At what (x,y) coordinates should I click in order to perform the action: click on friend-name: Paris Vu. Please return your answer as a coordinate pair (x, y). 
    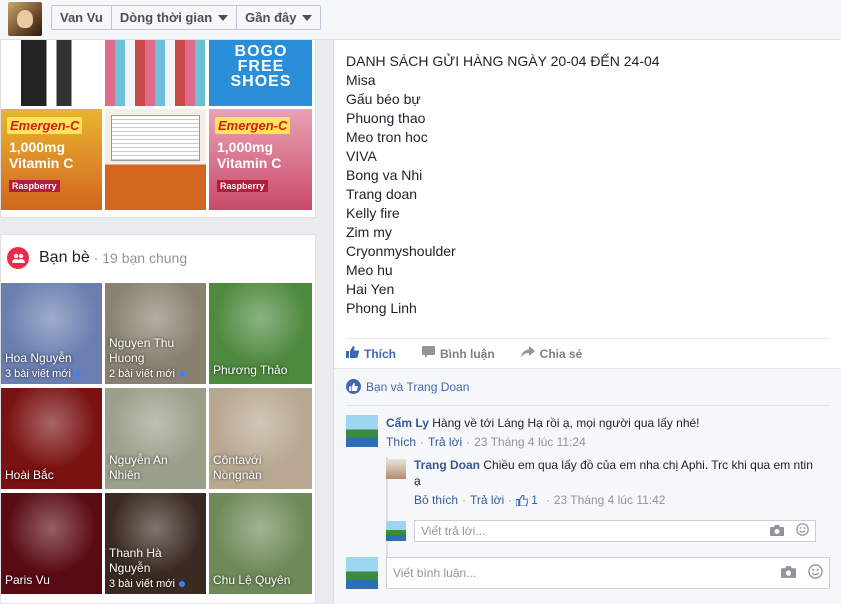
    Looking at the image, I should click on (51, 580).